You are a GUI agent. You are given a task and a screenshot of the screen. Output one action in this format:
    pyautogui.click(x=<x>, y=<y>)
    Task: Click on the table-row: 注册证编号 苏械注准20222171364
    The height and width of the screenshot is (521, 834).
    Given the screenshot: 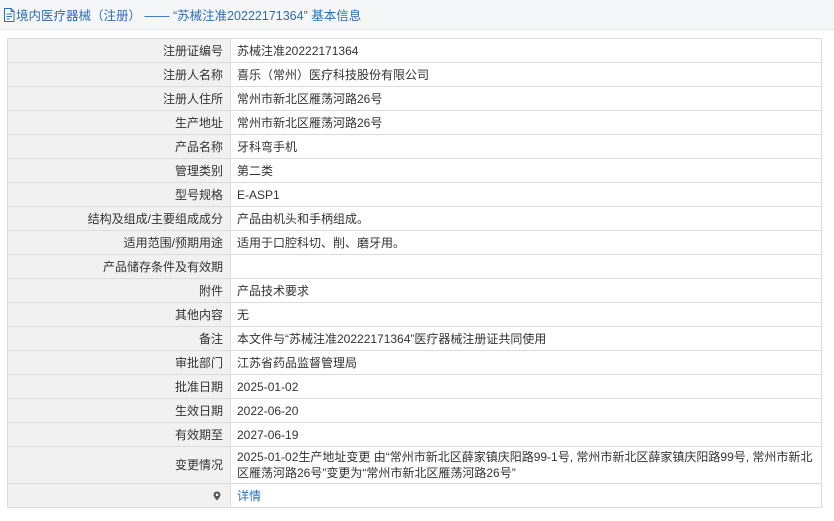 What is the action you would take?
    pyautogui.click(x=414, y=50)
    